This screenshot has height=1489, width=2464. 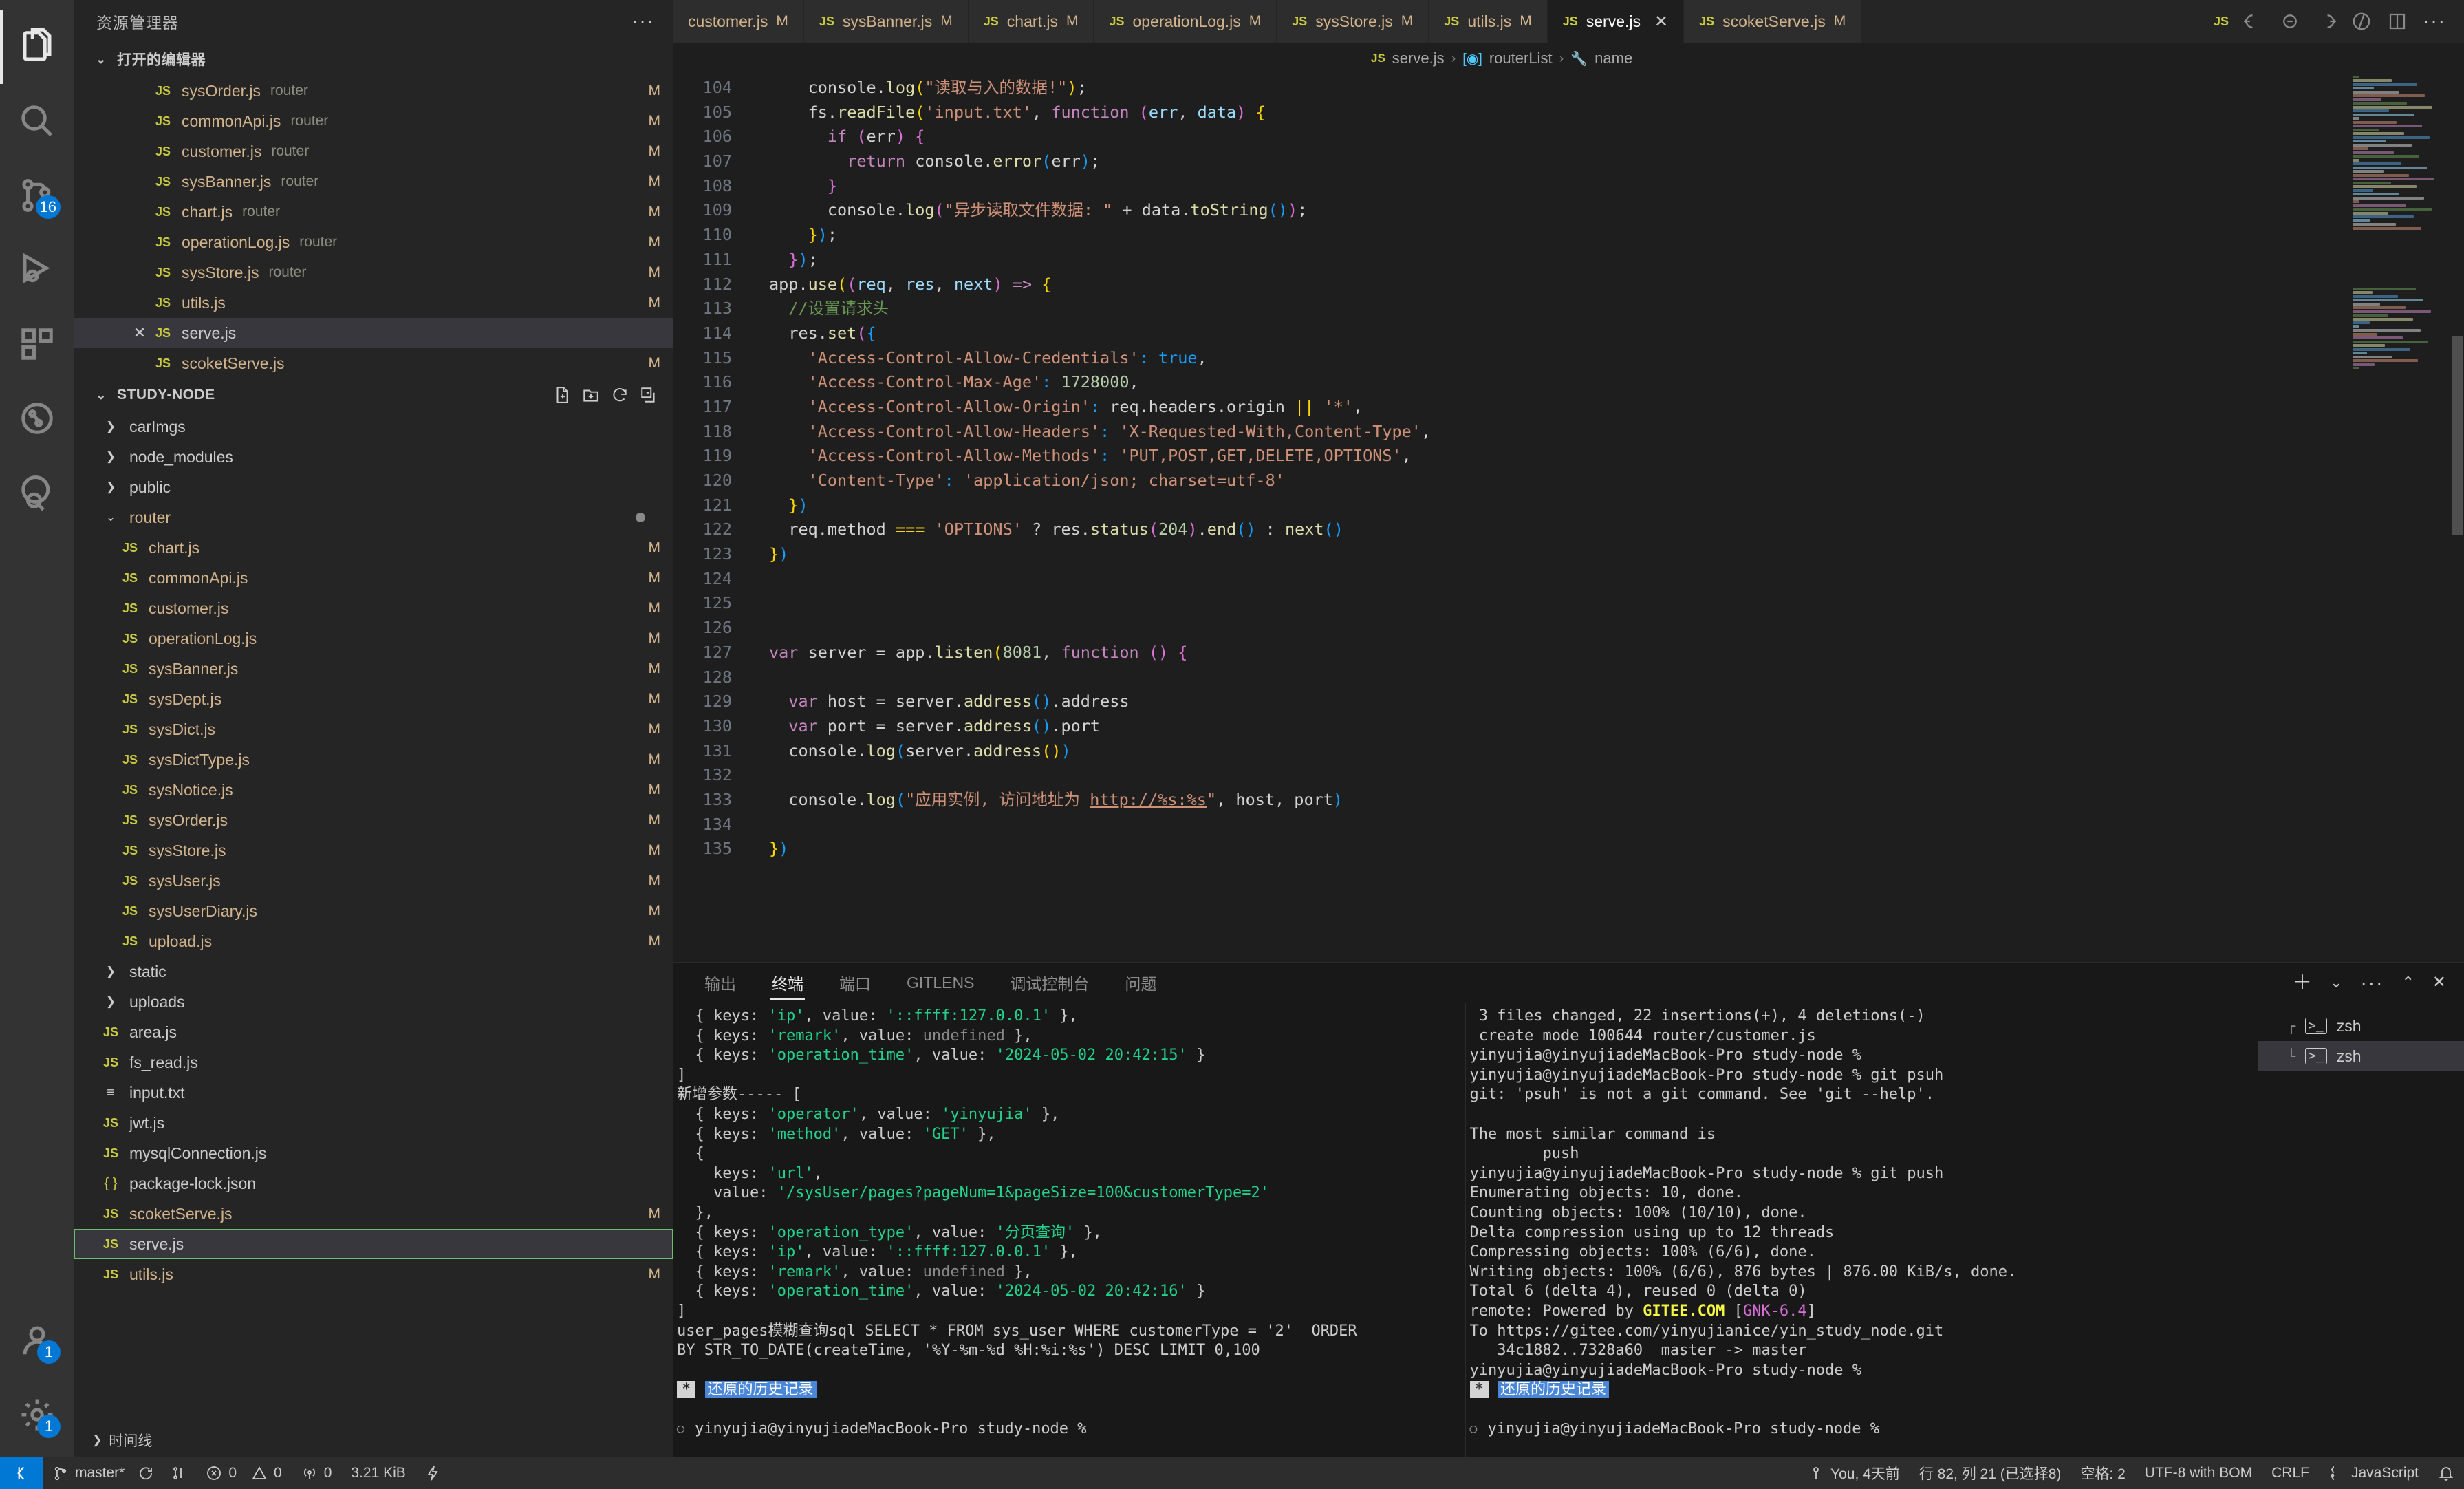 What do you see at coordinates (373, 1032) in the screenshot?
I see `tree-file-item: JS area.js` at bounding box center [373, 1032].